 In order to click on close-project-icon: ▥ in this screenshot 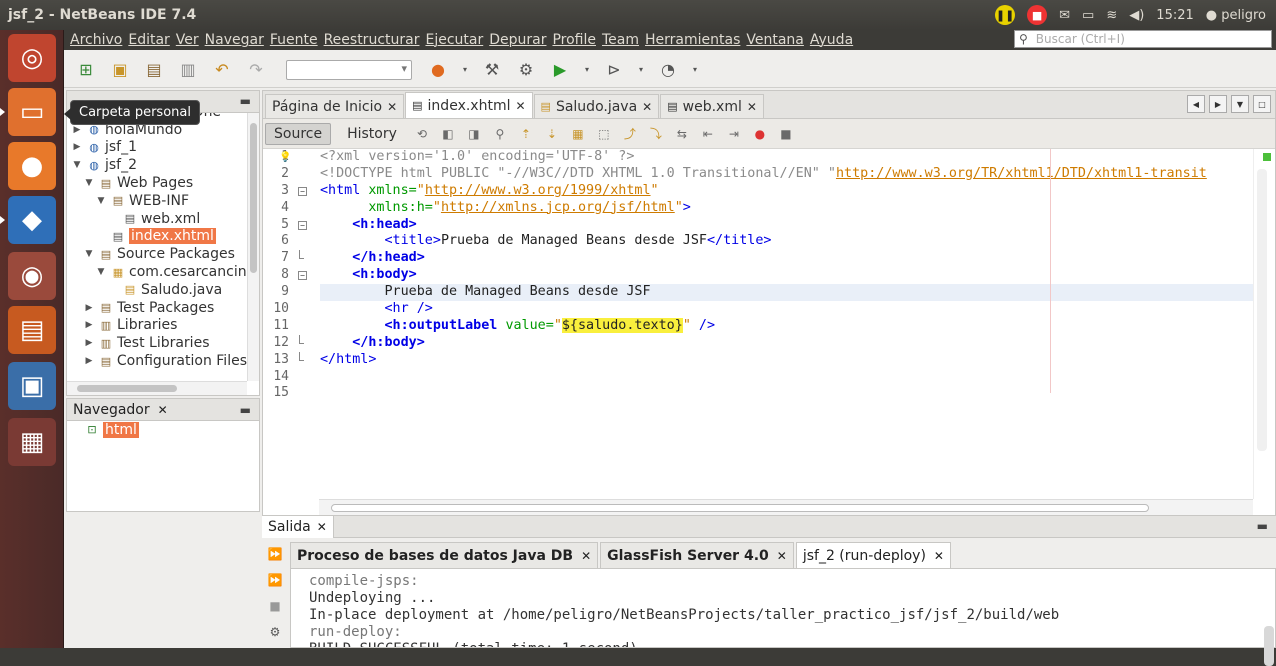, I will do `click(188, 70)`.